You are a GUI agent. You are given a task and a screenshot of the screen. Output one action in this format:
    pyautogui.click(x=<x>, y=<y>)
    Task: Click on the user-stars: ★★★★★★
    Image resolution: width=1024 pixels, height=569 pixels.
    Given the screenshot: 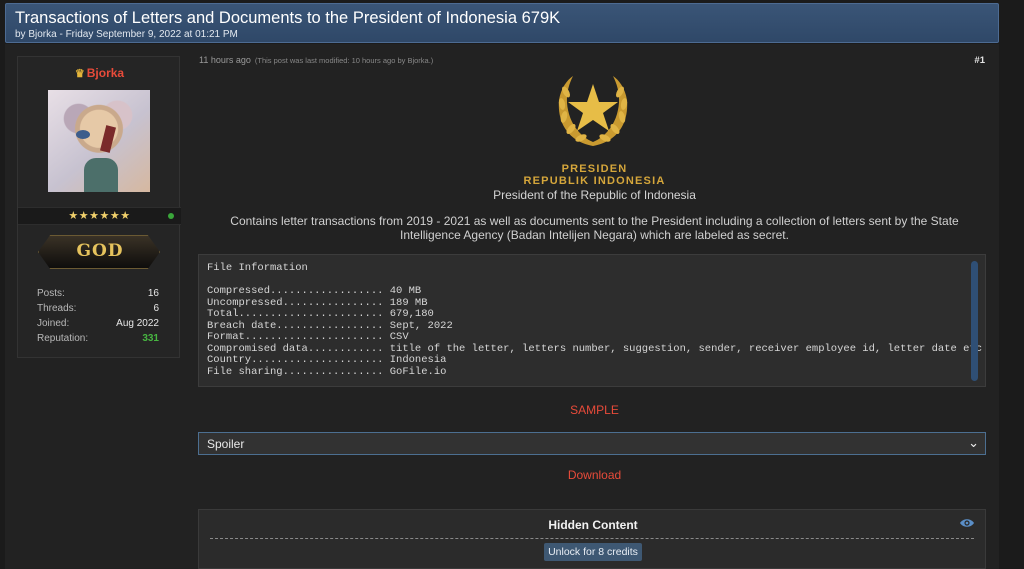 What is the action you would take?
    pyautogui.click(x=99, y=216)
    